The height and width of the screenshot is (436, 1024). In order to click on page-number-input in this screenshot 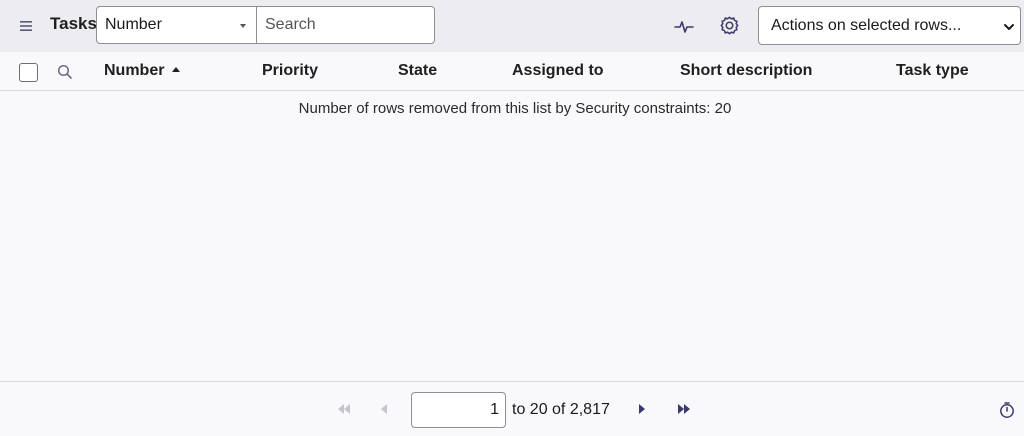, I will do `click(458, 410)`.